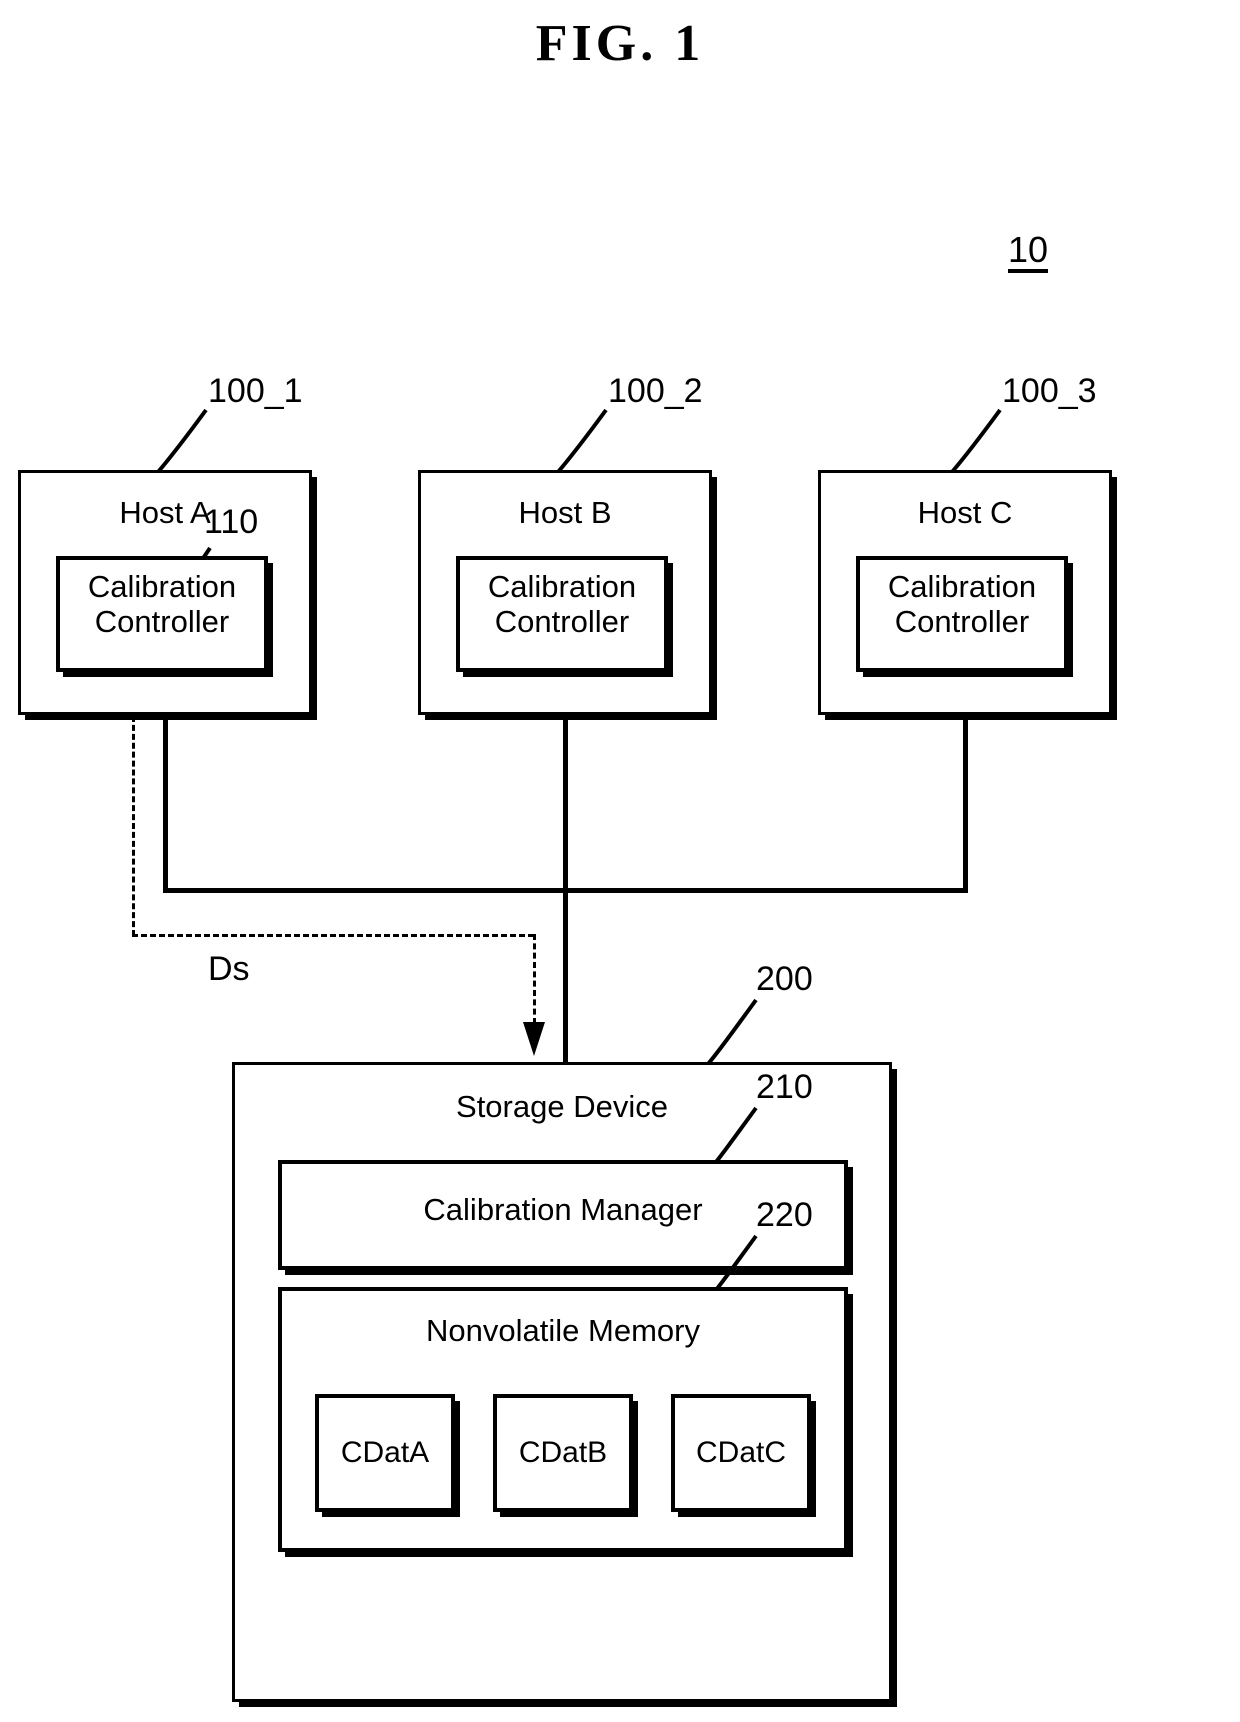 The width and height of the screenshot is (1240, 1722). I want to click on calibration-controller-b-label-line1: Calibration, so click(562, 586).